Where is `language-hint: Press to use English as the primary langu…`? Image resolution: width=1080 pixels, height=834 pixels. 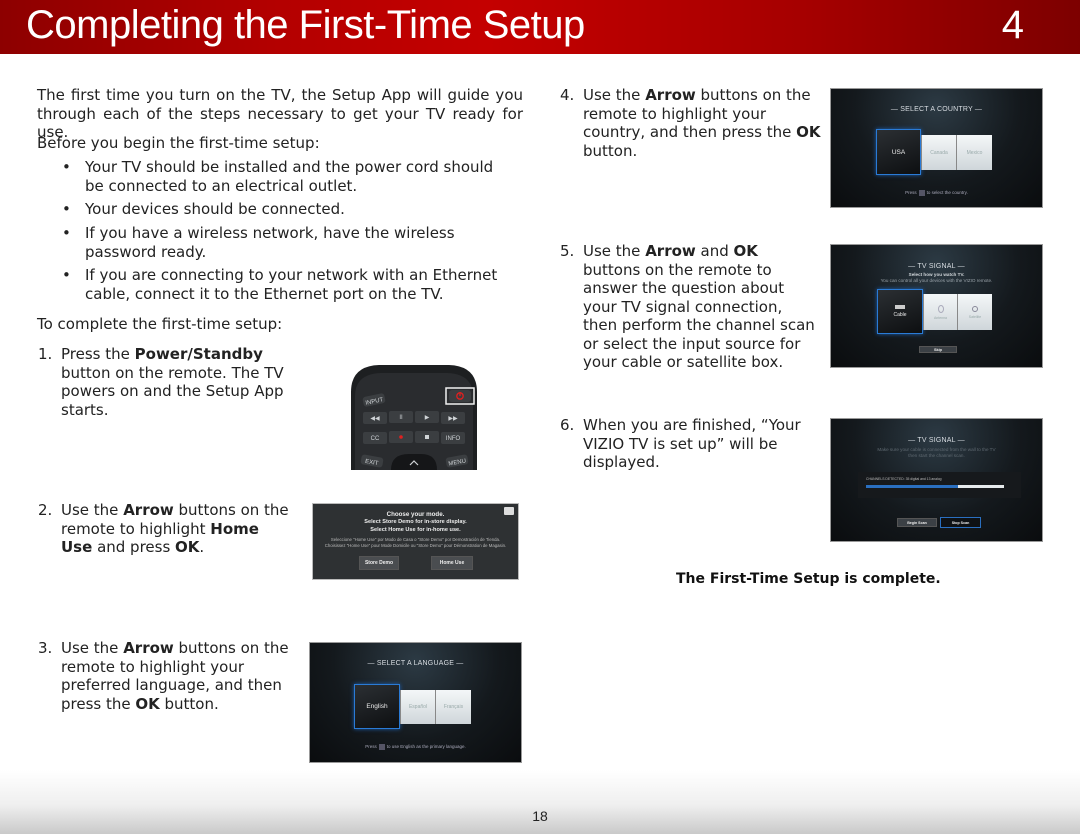 language-hint: Press to use English as the primary langu… is located at coordinates (415, 747).